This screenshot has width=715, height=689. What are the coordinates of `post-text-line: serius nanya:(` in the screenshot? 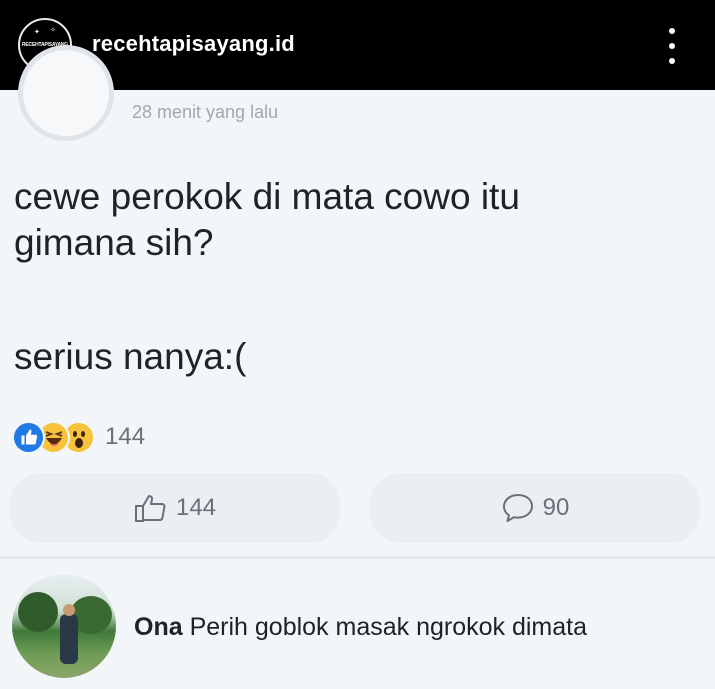 It's located at (130, 356).